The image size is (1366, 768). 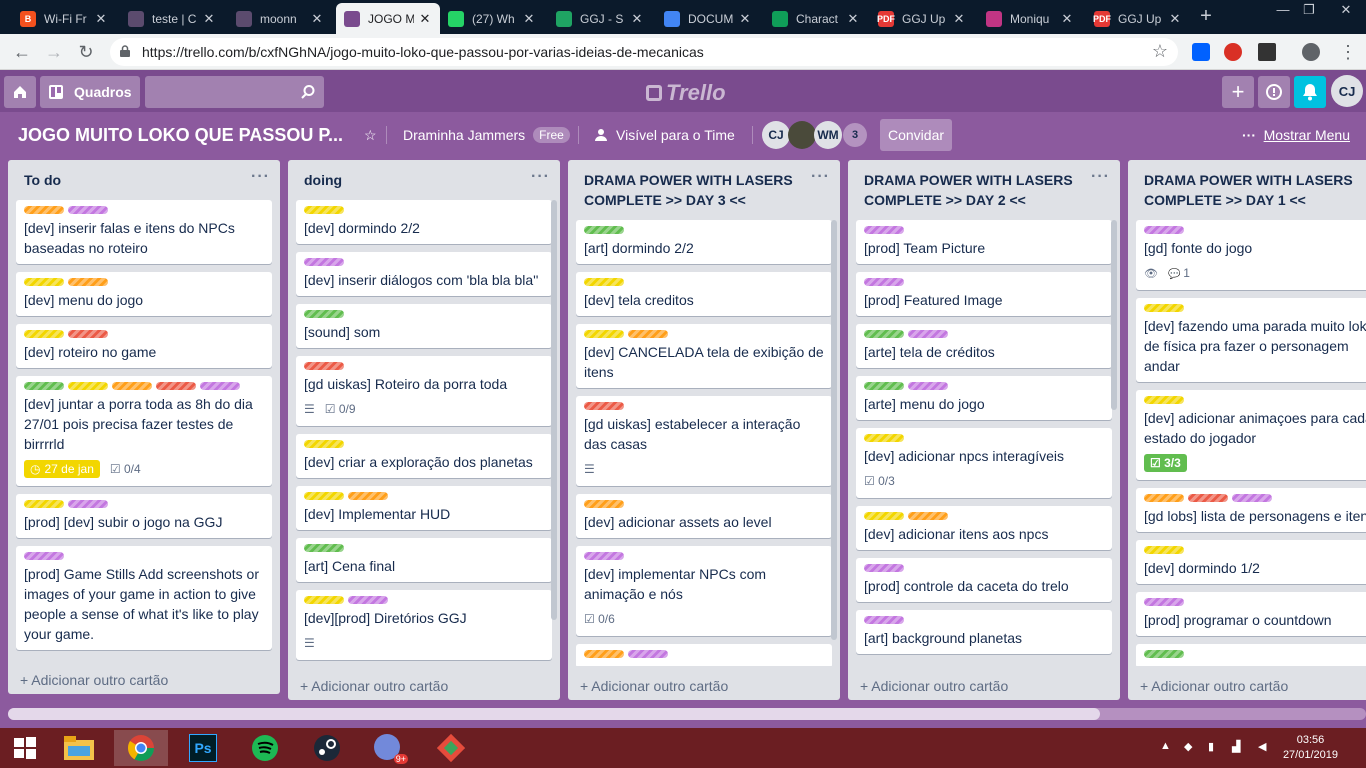 I want to click on browser-tab: PDF GGJ Up ✕, so click(x=1138, y=18).